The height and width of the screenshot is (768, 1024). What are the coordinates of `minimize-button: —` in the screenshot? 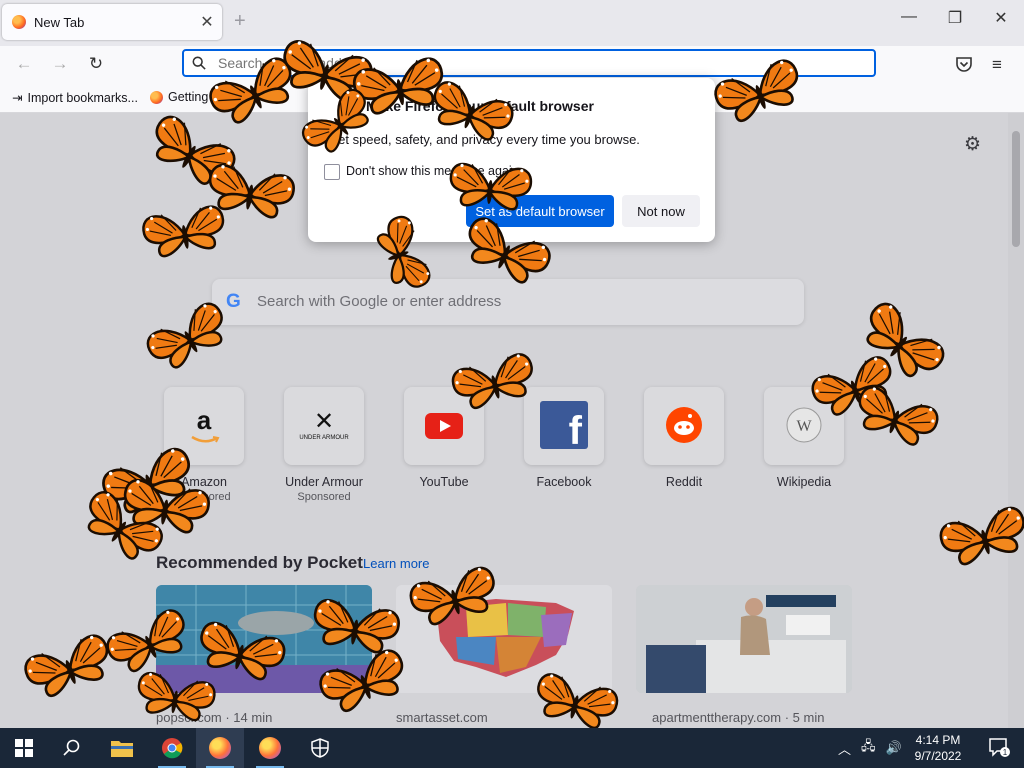 It's located at (909, 17).